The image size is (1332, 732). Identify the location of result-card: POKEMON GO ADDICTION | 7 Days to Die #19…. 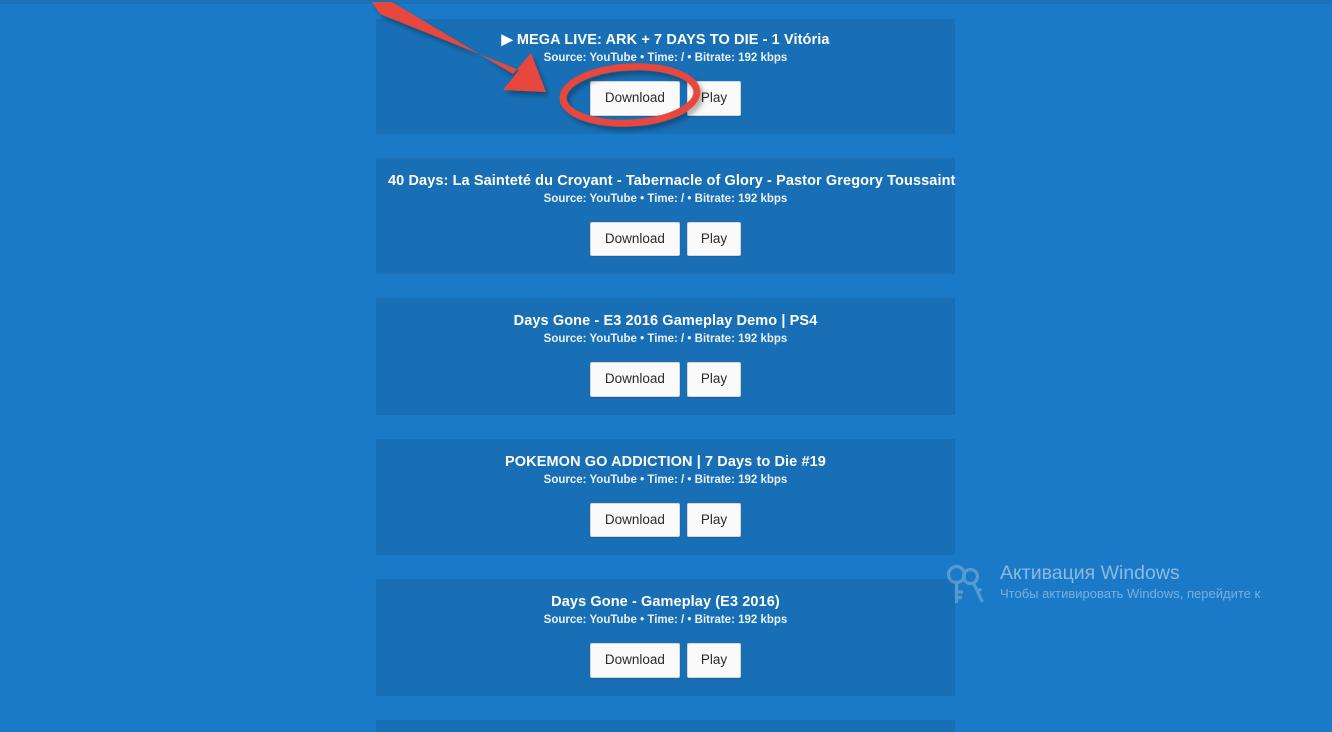
(665, 496).